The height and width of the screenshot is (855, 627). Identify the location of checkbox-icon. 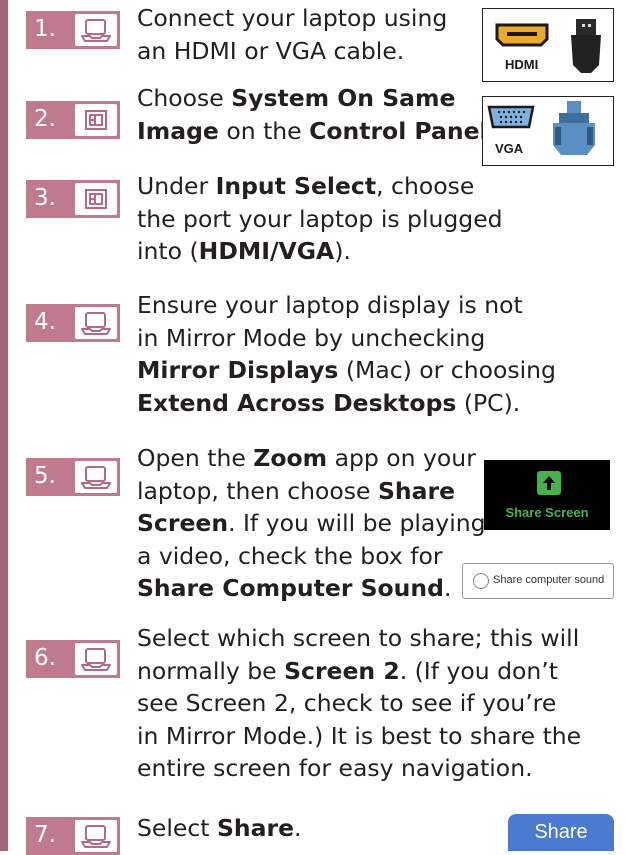
(481, 581).